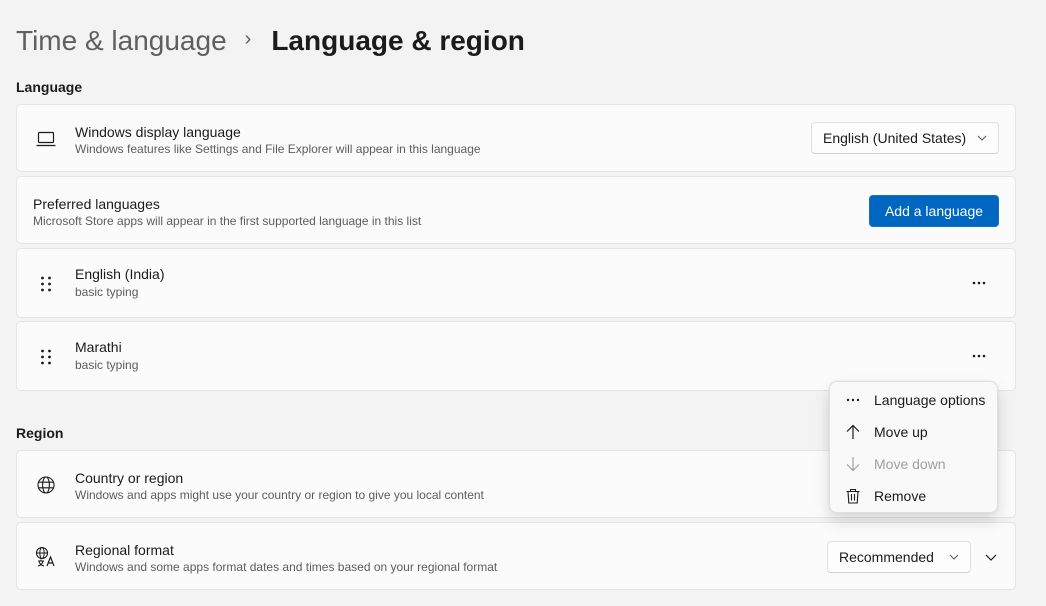 The width and height of the screenshot is (1046, 606). What do you see at coordinates (895, 138) in the screenshot?
I see `display-language-value: English (United States)` at bounding box center [895, 138].